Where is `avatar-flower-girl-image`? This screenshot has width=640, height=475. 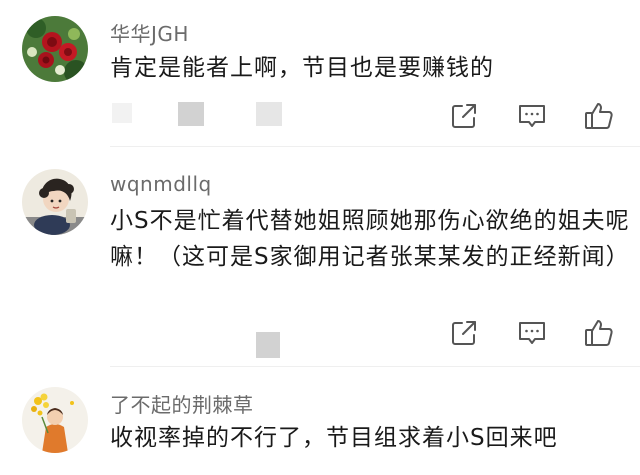
avatar-flower-girl-image is located at coordinates (55, 420).